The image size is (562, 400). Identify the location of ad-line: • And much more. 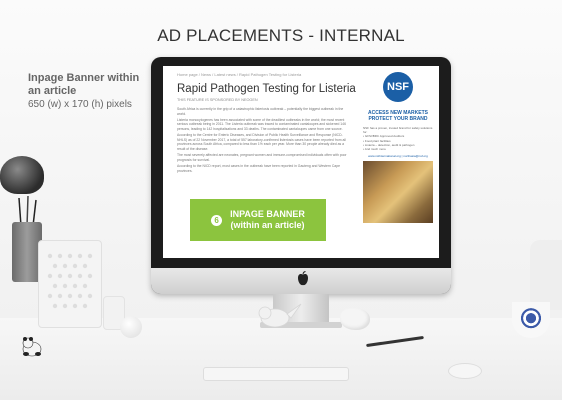
(374, 149).